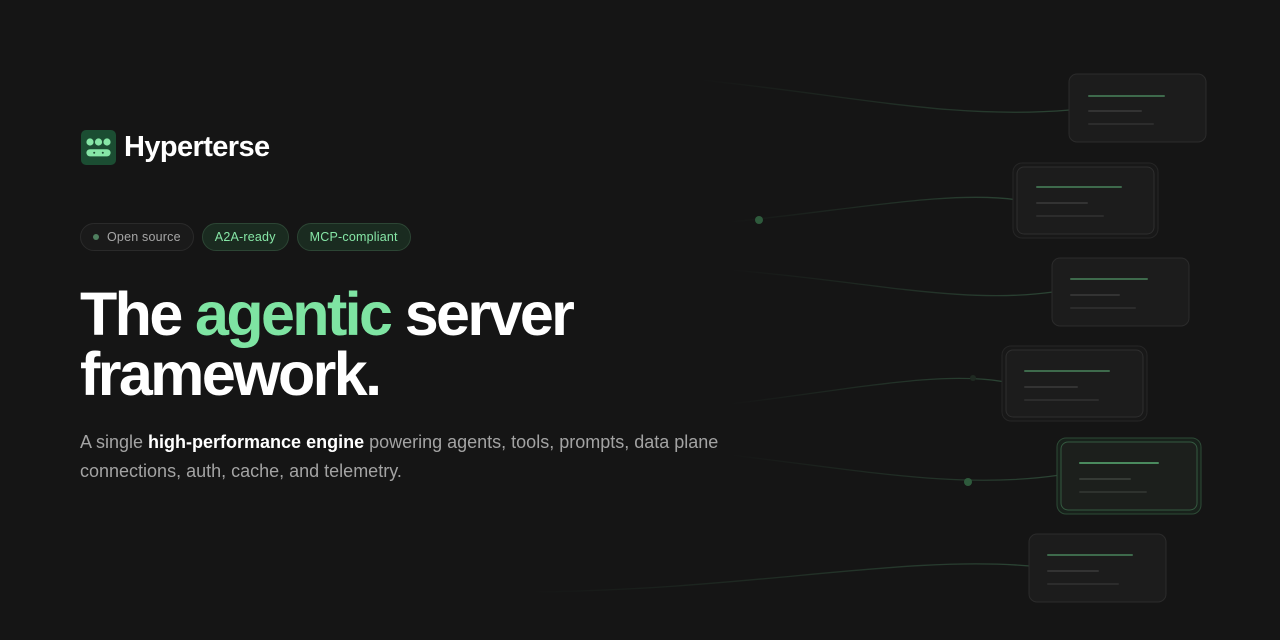 The height and width of the screenshot is (640, 1280). What do you see at coordinates (98, 147) in the screenshot?
I see `grid-dots-logo-icon` at bounding box center [98, 147].